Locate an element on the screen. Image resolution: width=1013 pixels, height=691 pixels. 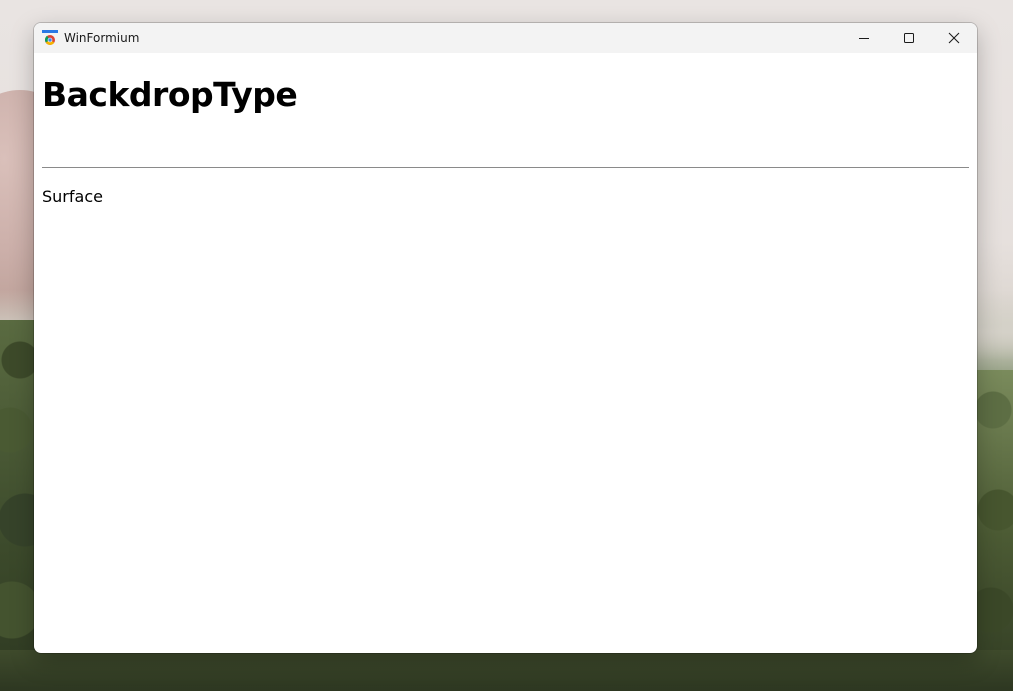
wallpaper-trees-right is located at coordinates (993, 530).